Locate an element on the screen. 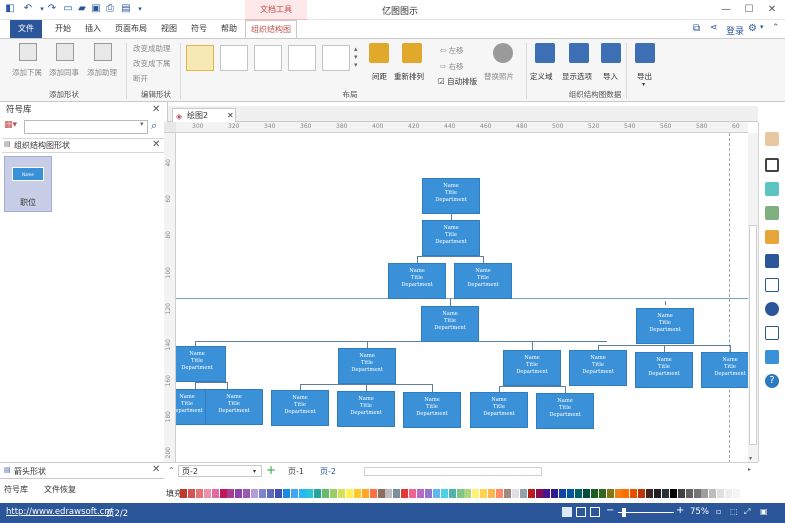 The image size is (785, 523). search-dropdown-icon: ▾ is located at coordinates (142, 124).